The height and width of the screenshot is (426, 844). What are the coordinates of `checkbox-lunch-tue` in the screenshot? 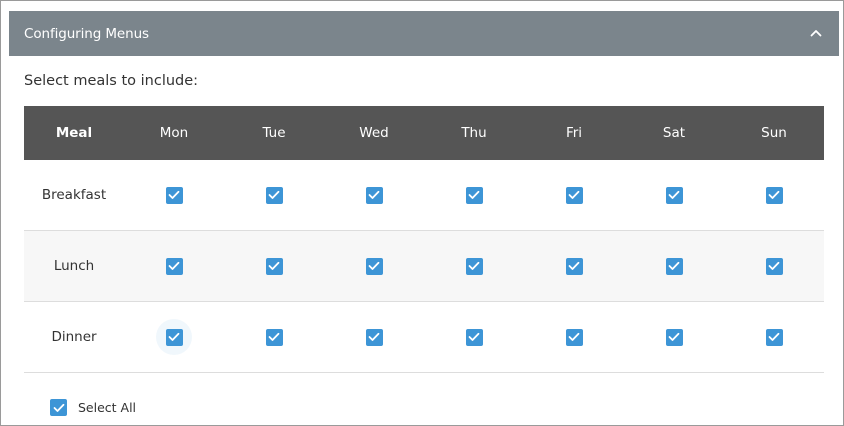 It's located at (274, 266).